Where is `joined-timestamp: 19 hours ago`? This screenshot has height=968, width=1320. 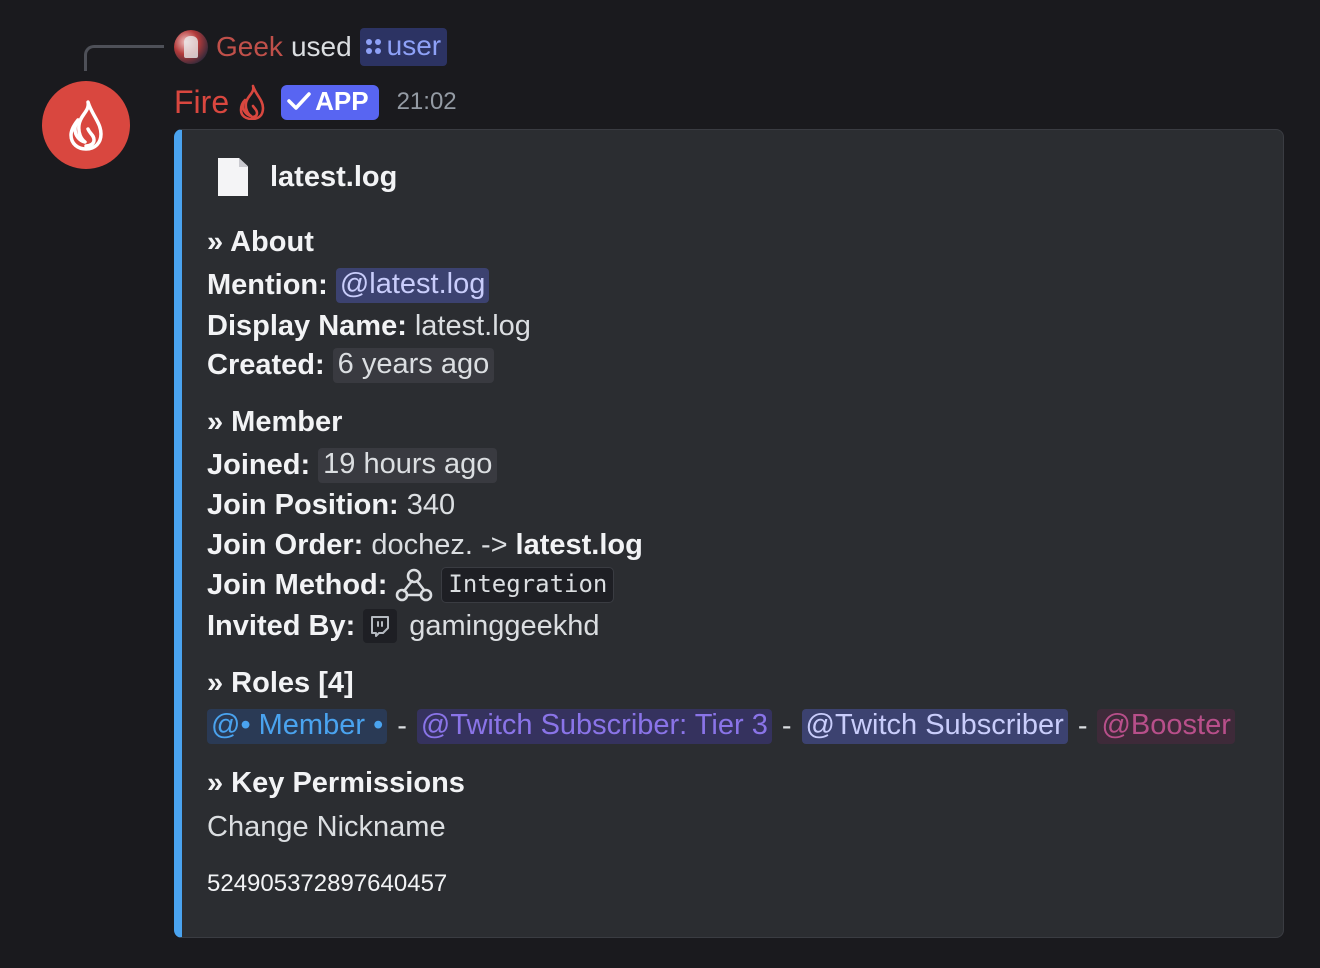 joined-timestamp: 19 hours ago is located at coordinates (408, 465).